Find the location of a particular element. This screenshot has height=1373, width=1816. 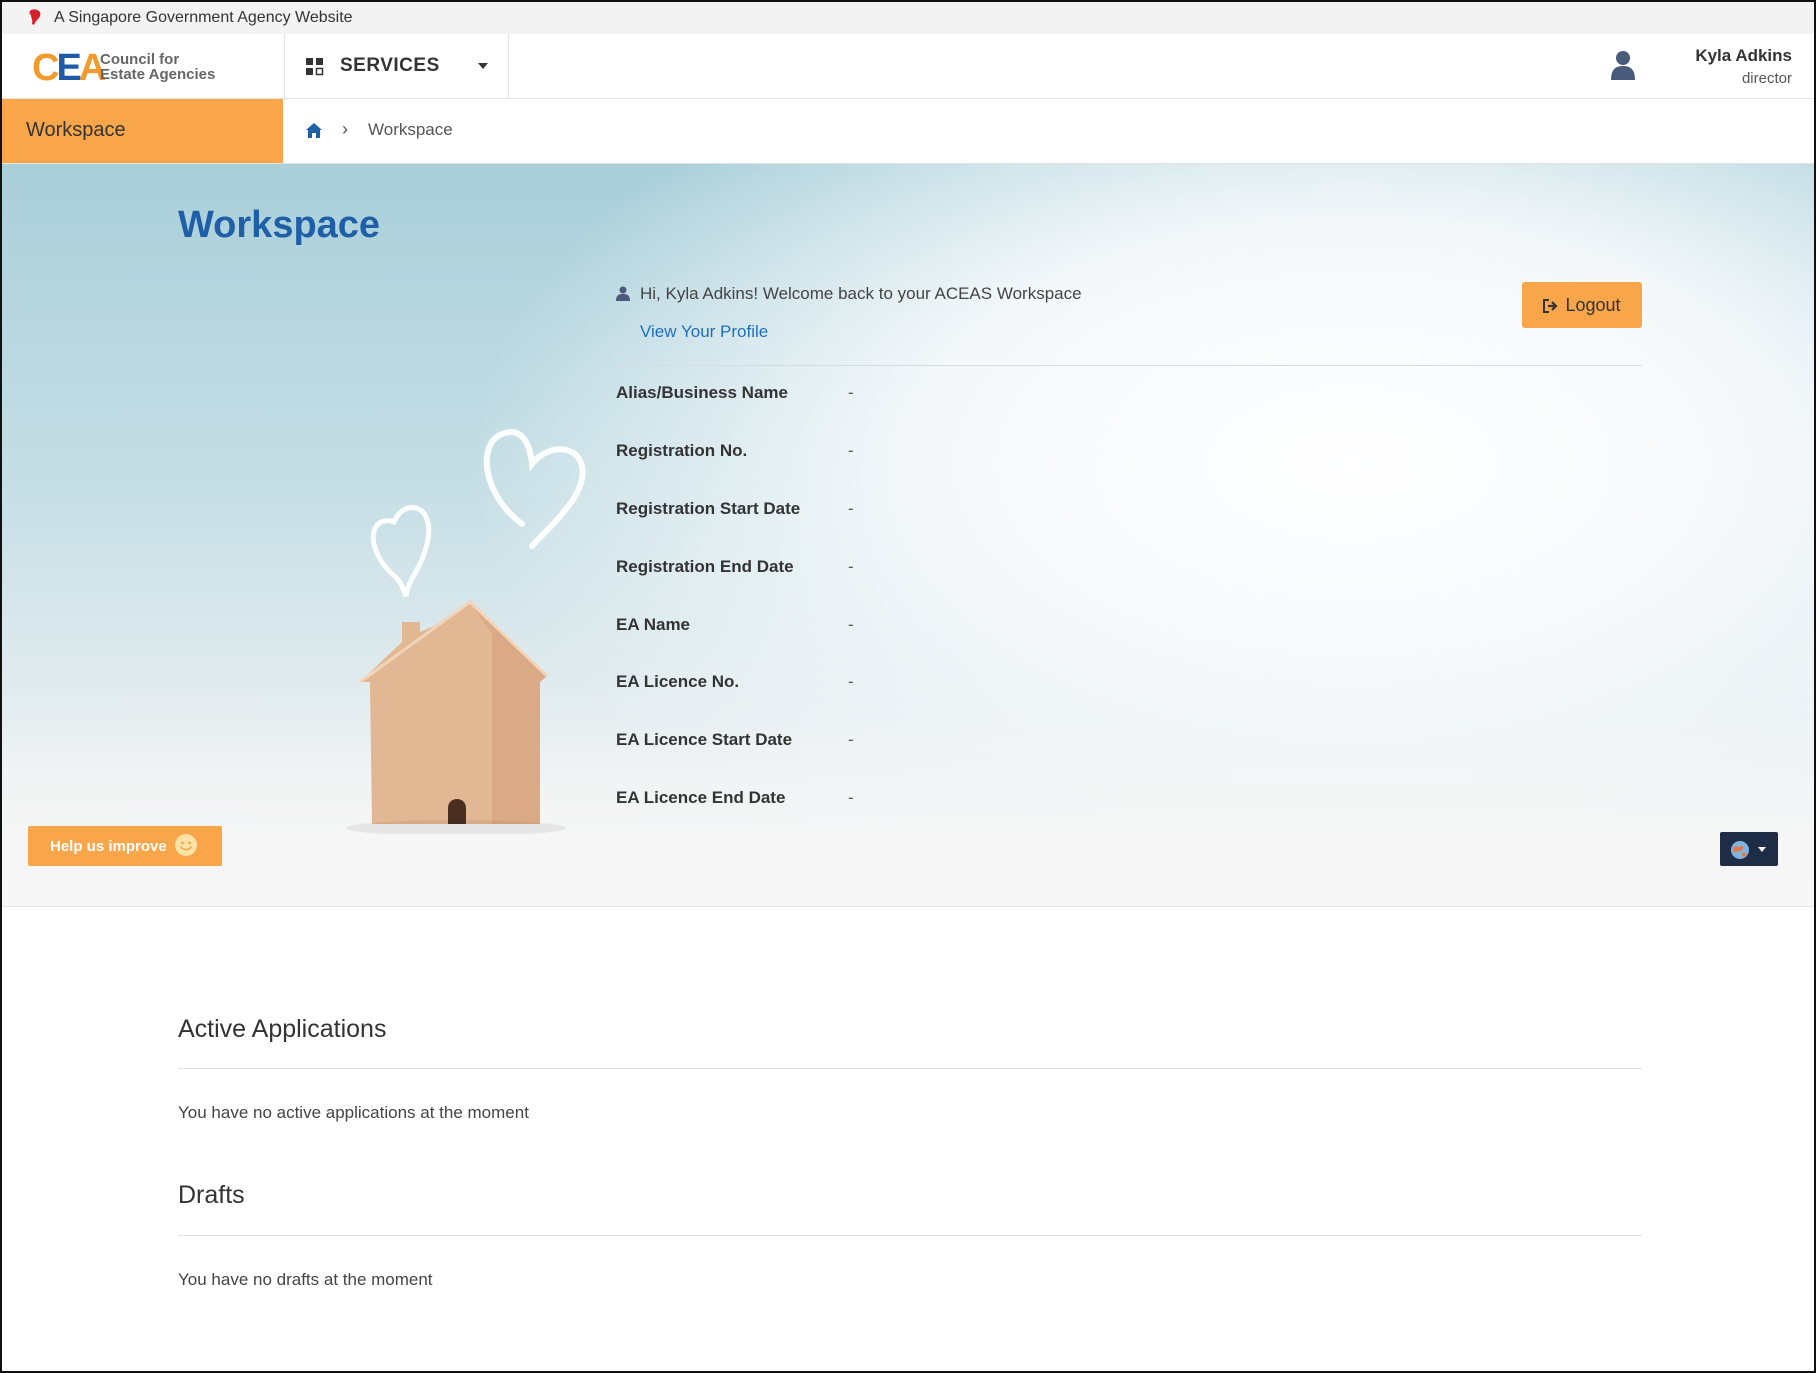

help-us-improve-button: Help us improve is located at coordinates (125, 846).